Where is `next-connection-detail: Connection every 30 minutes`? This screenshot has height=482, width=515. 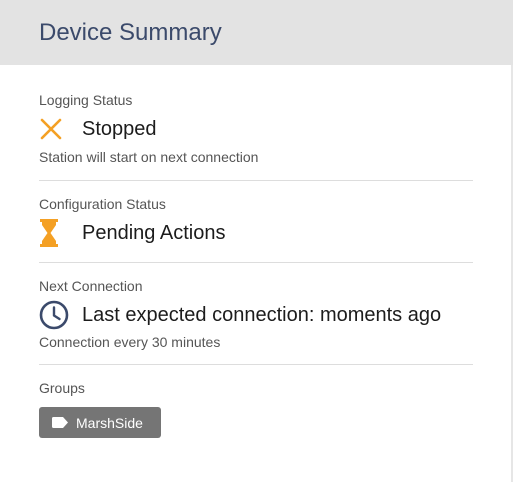
next-connection-detail: Connection every 30 minutes is located at coordinates (130, 342).